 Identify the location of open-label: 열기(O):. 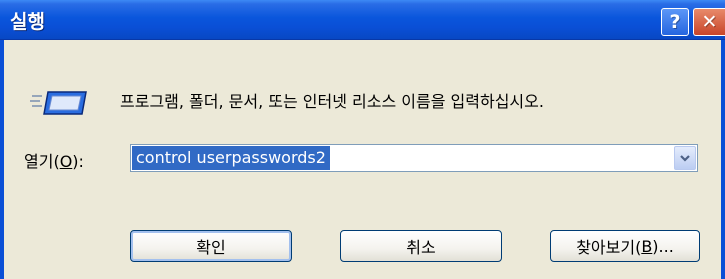
(54, 160).